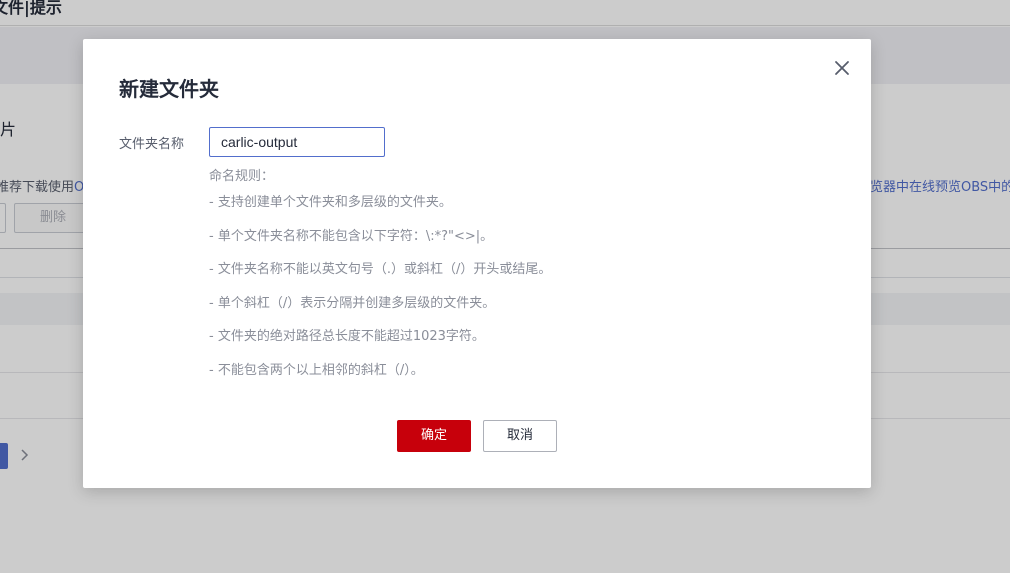 The image size is (1010, 573). What do you see at coordinates (316, 370) in the screenshot?
I see `naming-rule: - 不能包含两个以上相邻的斜杠（/）。` at bounding box center [316, 370].